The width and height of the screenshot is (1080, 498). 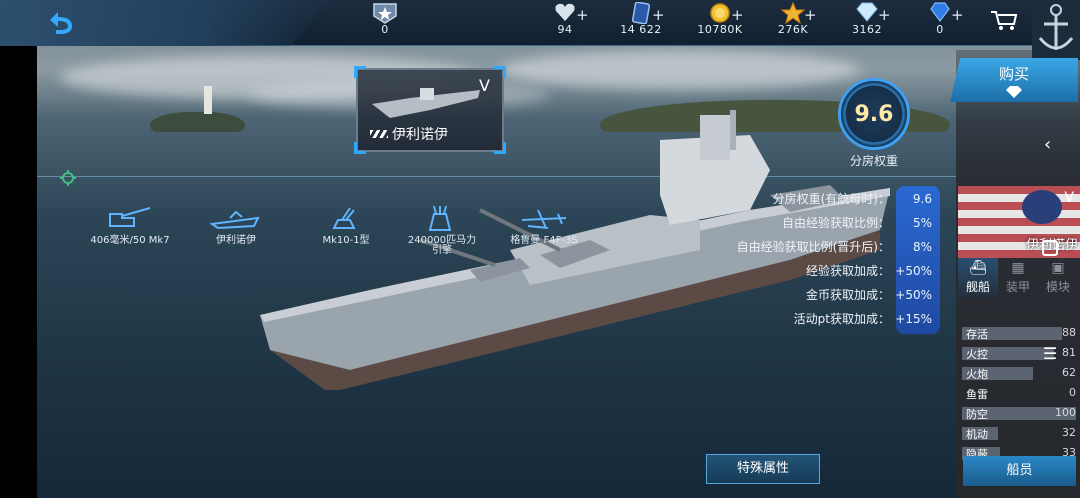 I want to click on shop-cart-button, so click(x=1004, y=23).